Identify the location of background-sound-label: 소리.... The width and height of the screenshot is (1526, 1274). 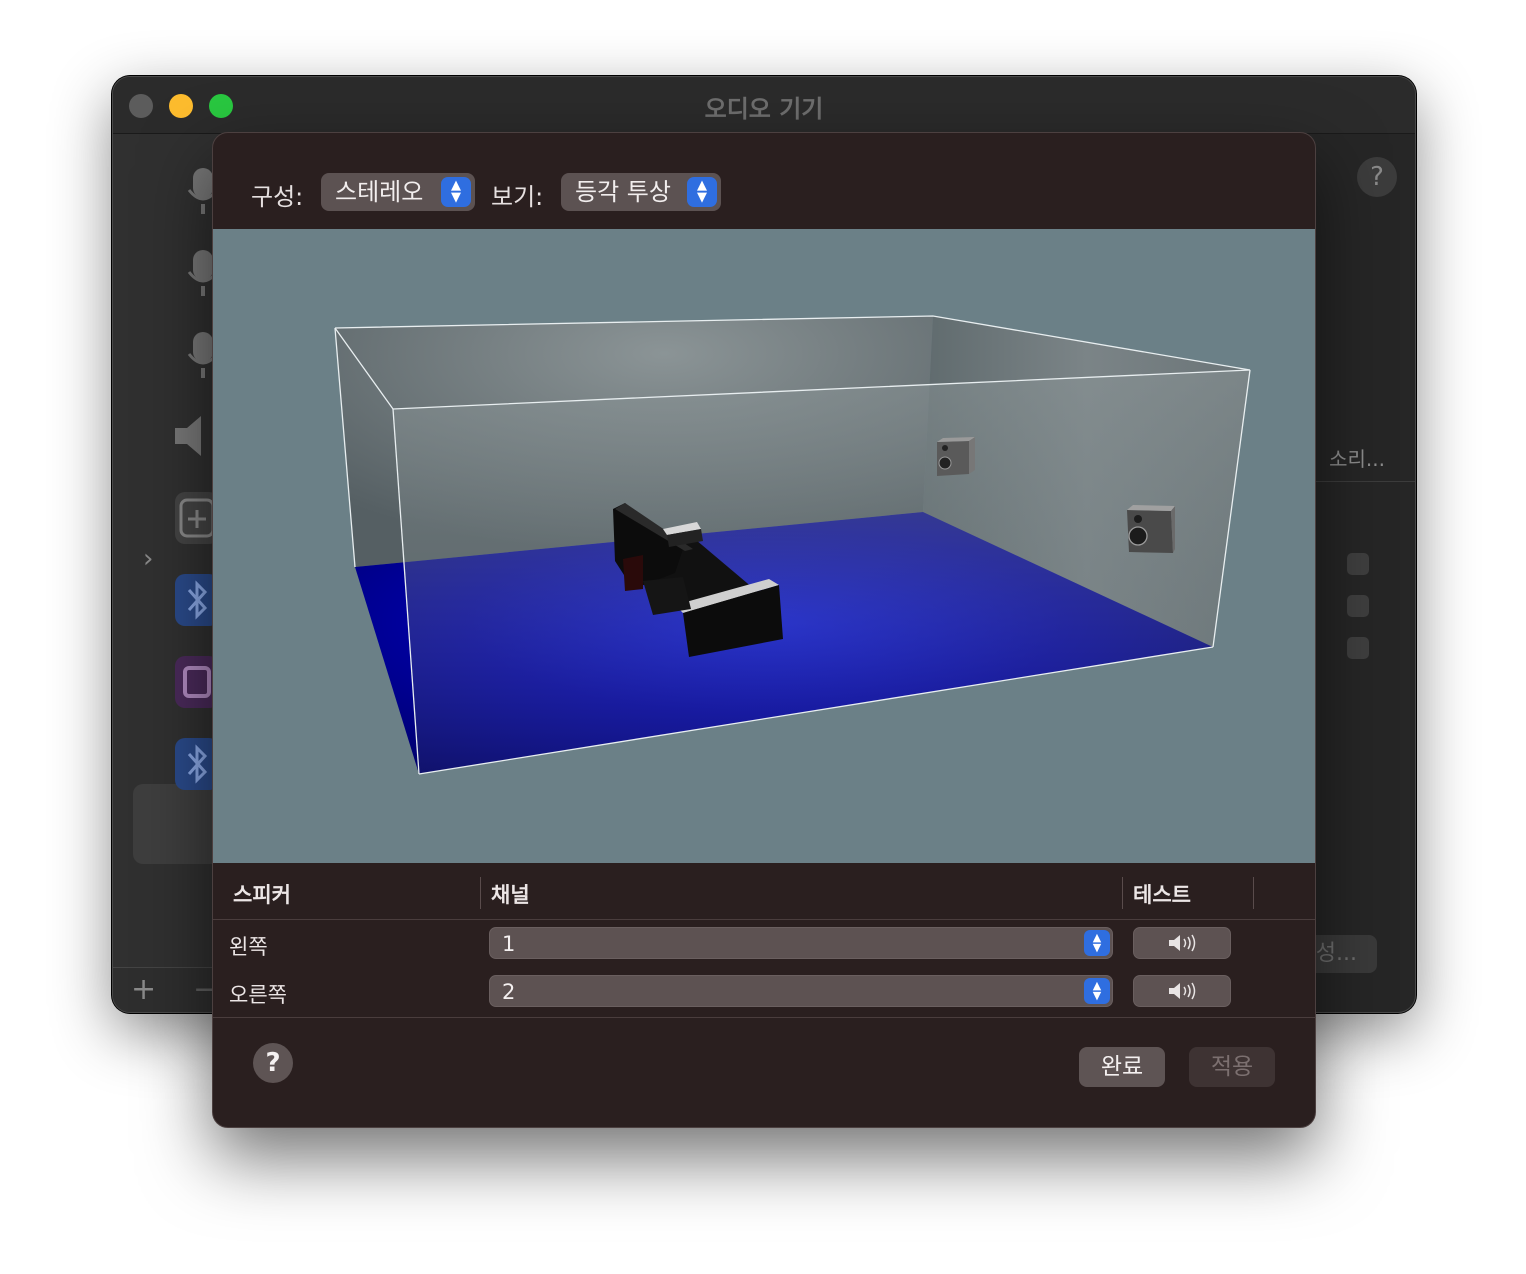
(1357, 459).